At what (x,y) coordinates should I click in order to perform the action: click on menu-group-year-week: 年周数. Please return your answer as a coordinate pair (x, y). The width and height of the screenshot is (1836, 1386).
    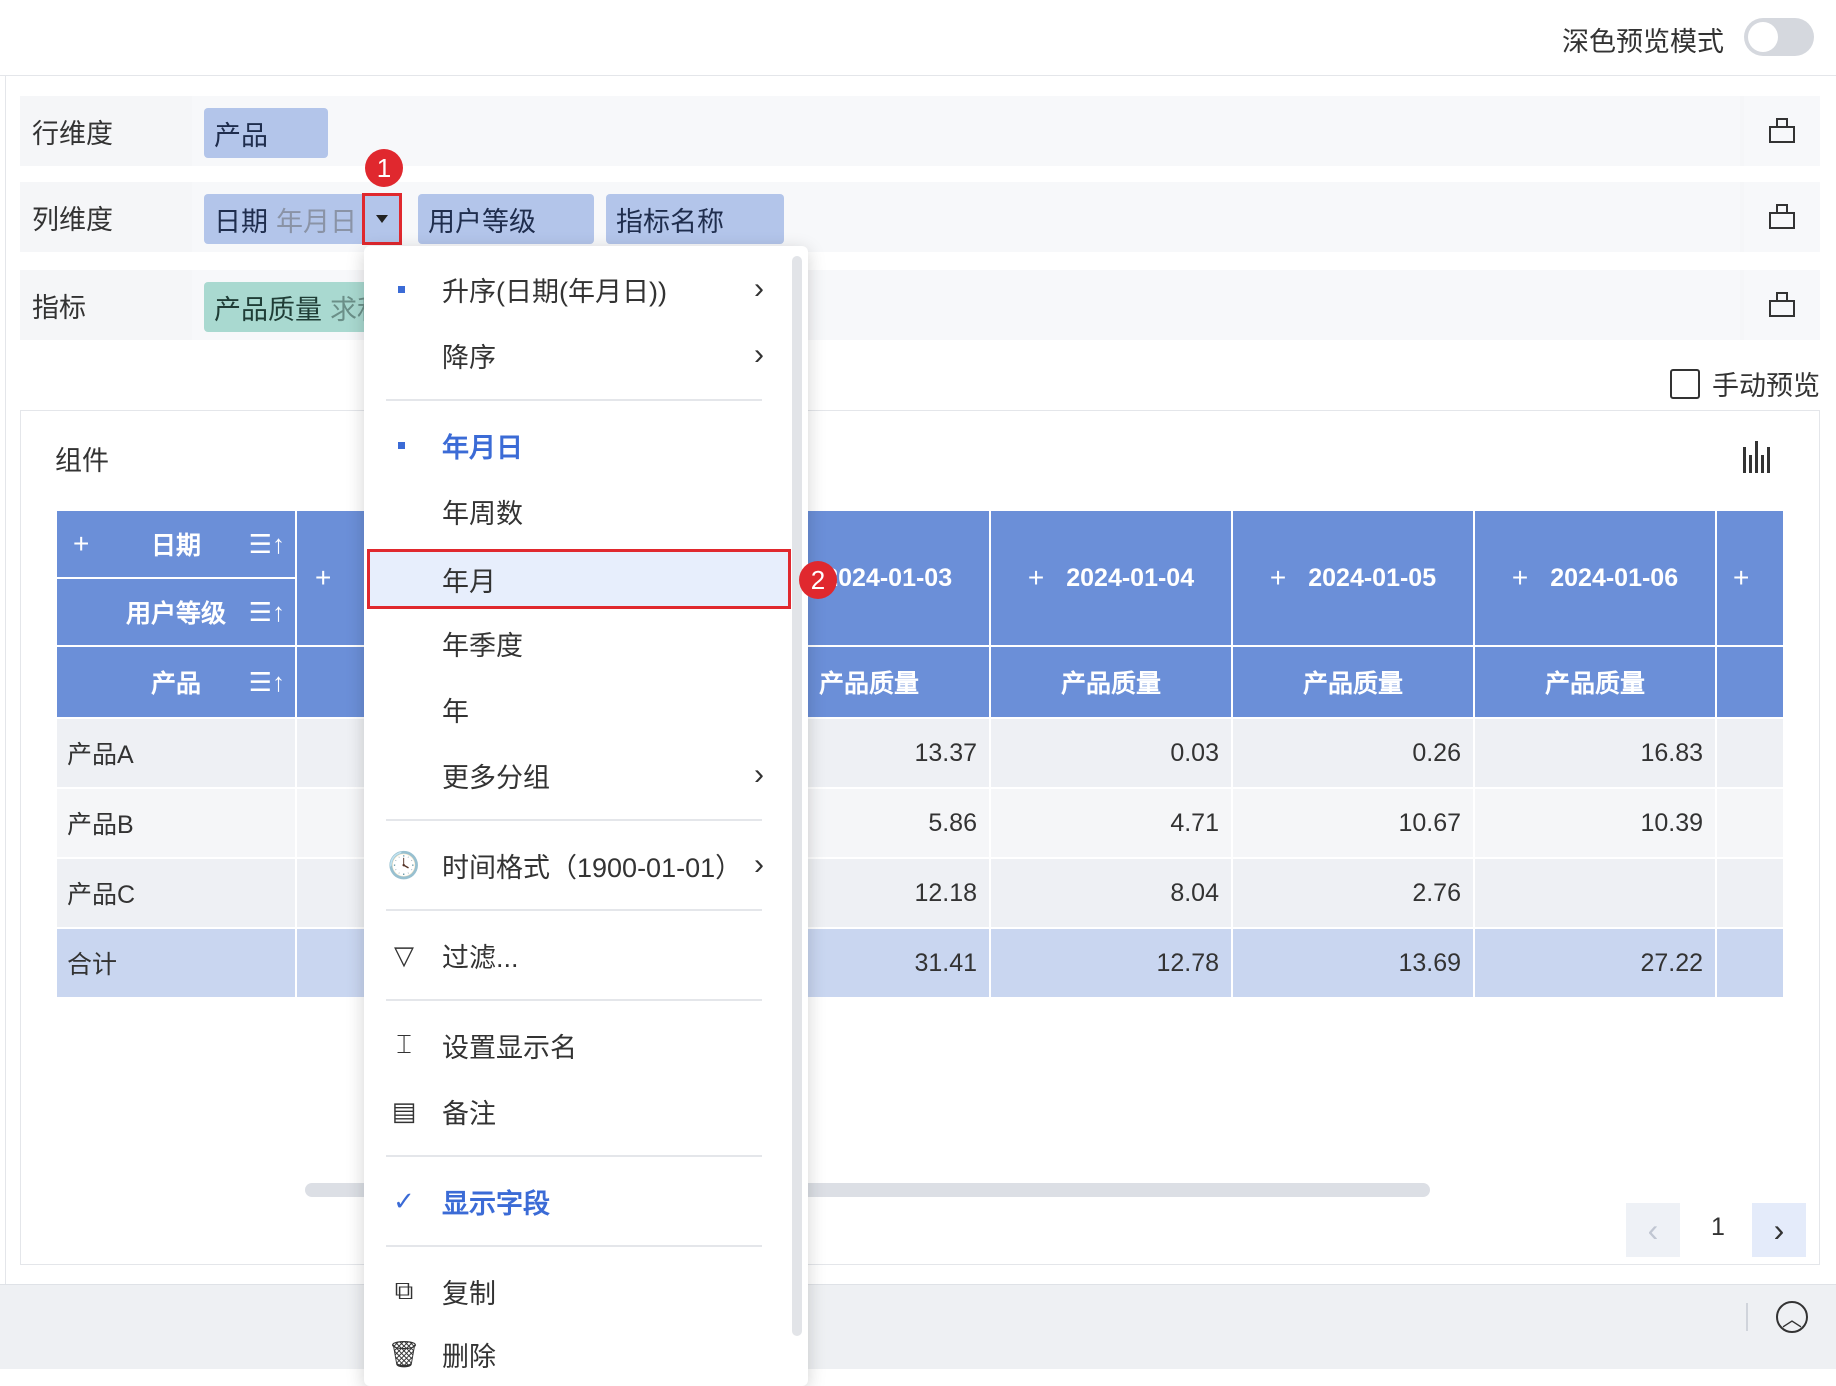
    Looking at the image, I should click on (574, 511).